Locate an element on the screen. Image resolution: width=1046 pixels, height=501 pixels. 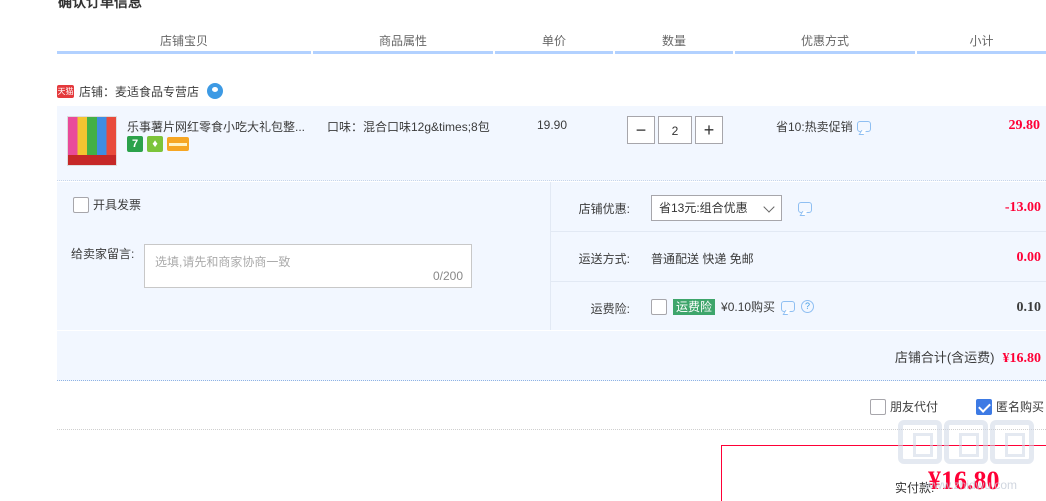
shop-discount-select: 省13元:组合优惠 is located at coordinates (716, 208).